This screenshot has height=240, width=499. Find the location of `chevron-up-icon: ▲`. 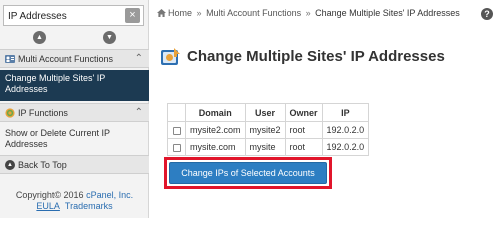

chevron-up-icon: ▲ is located at coordinates (39, 37).